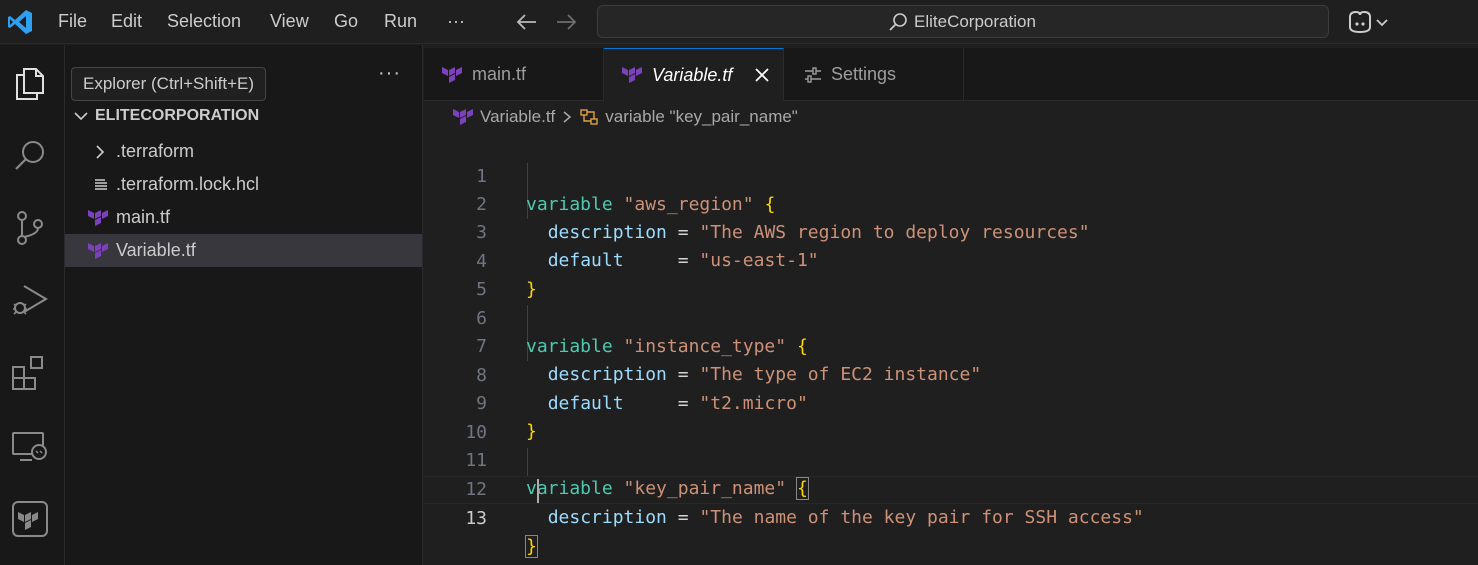 The image size is (1478, 565). I want to click on back-arrow-icon, so click(526, 22).